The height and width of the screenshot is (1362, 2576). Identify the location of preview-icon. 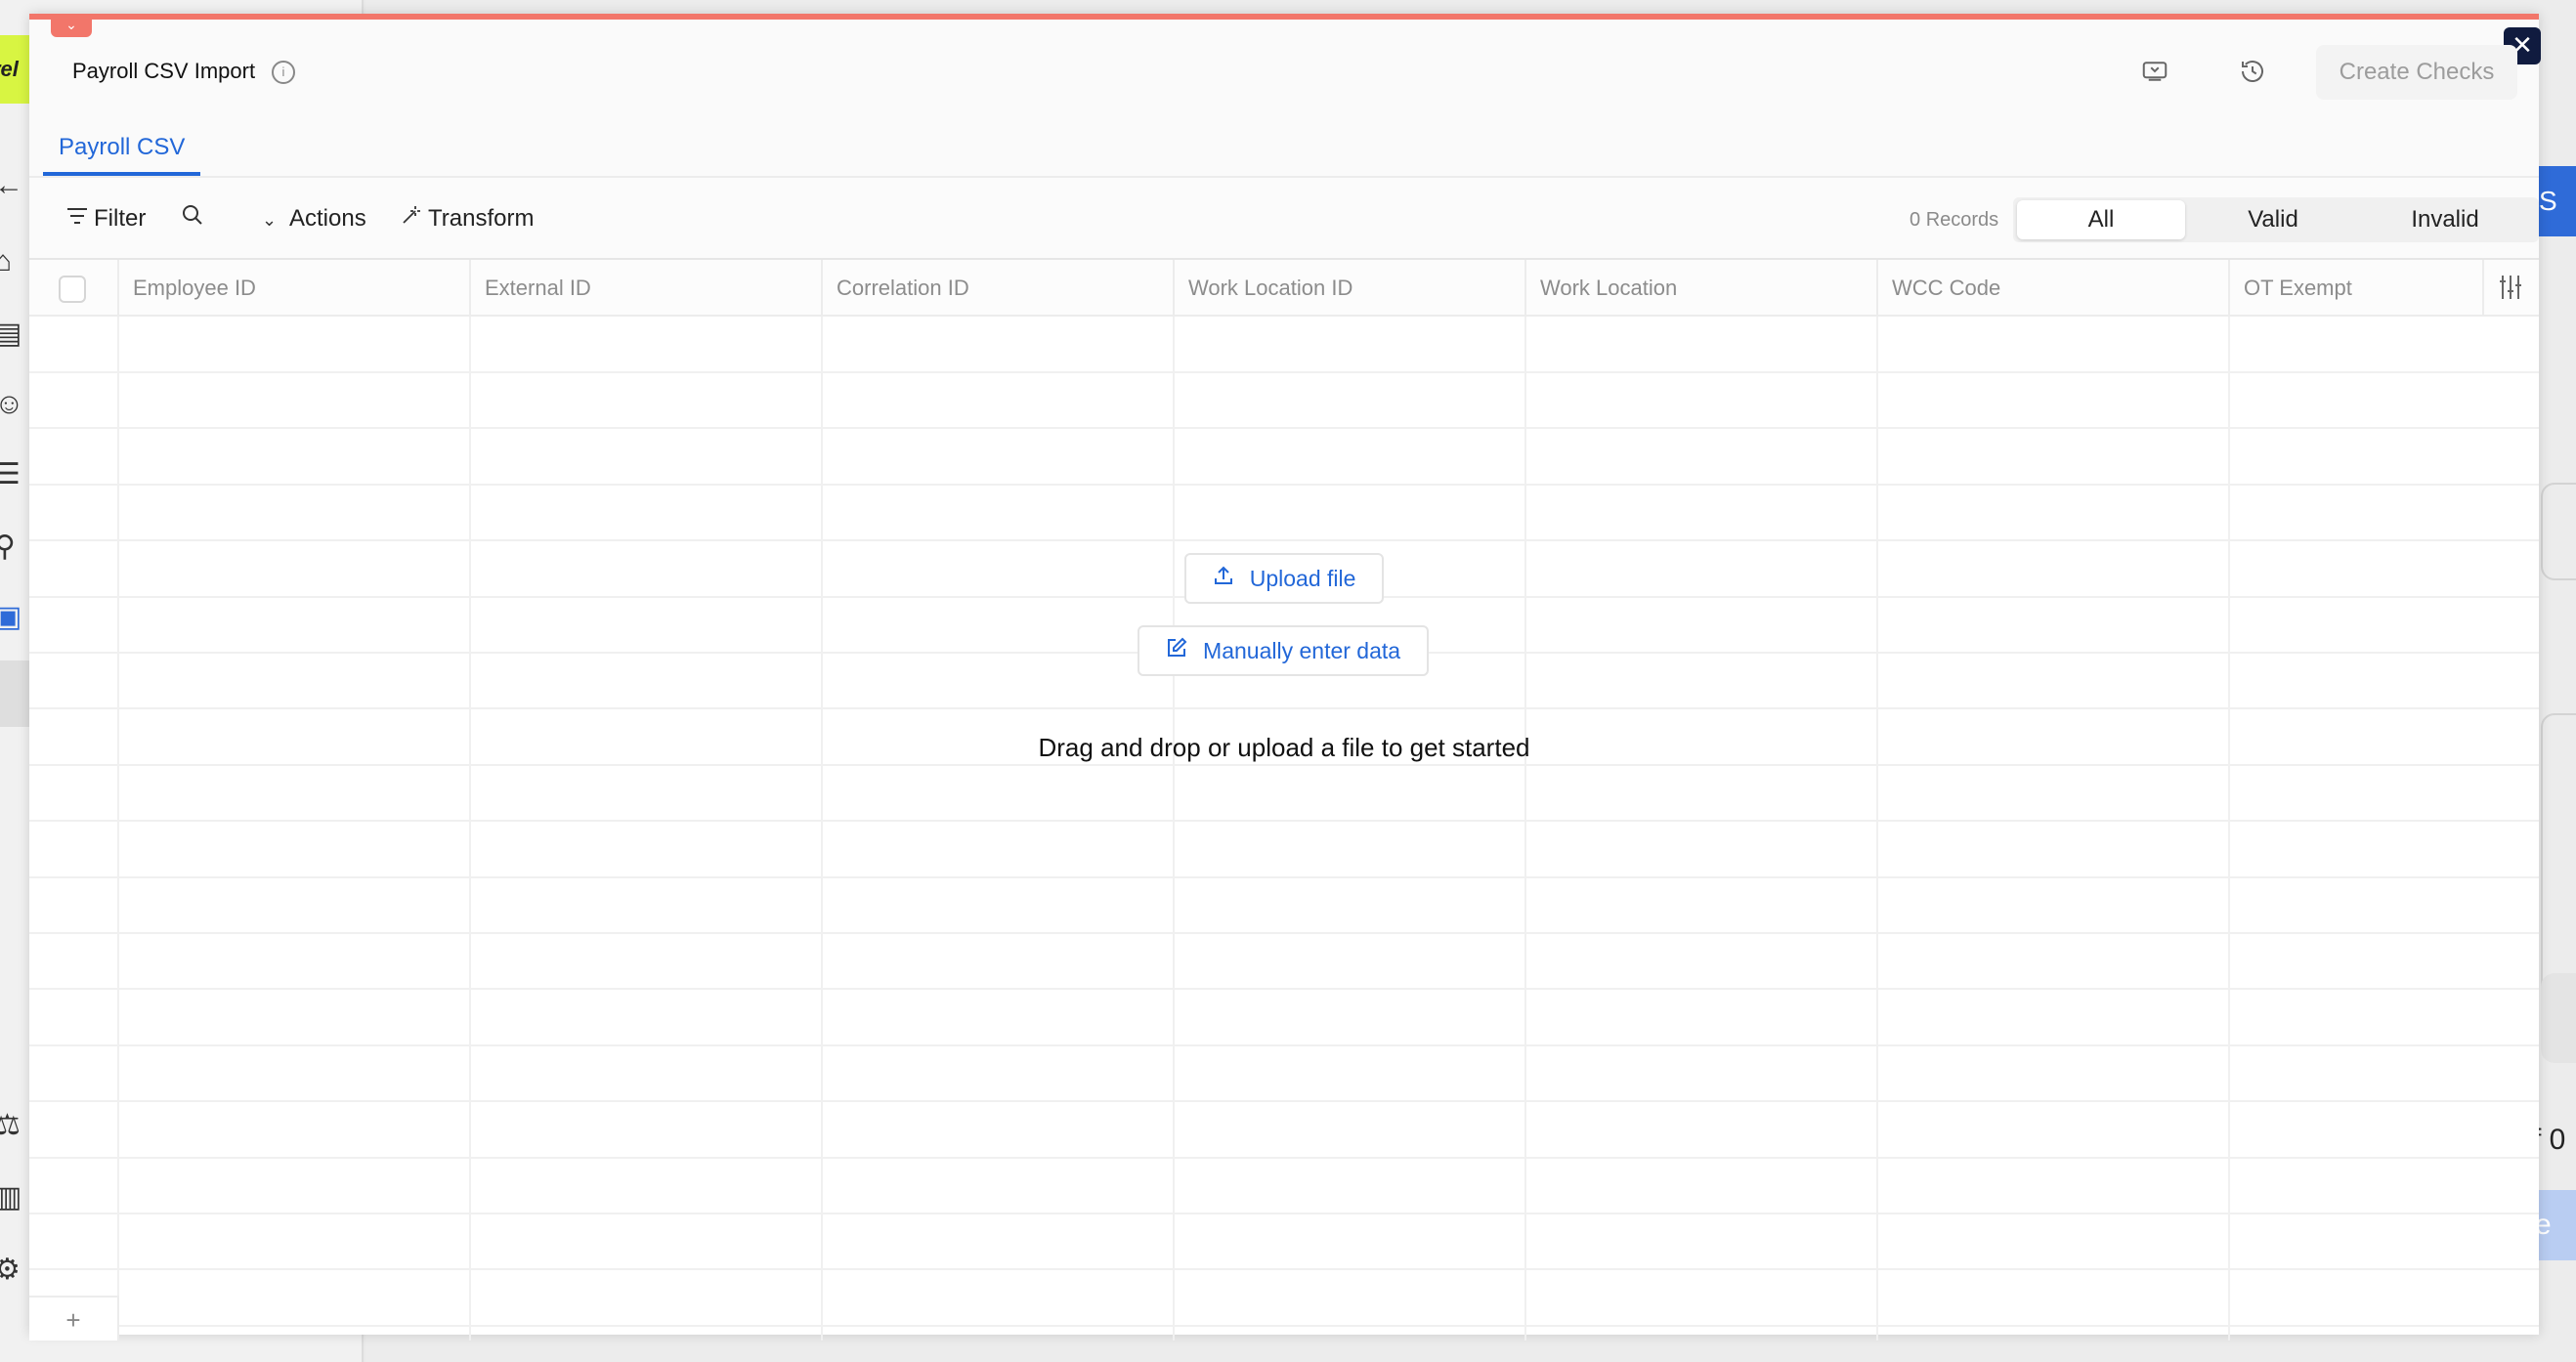
(2154, 73).